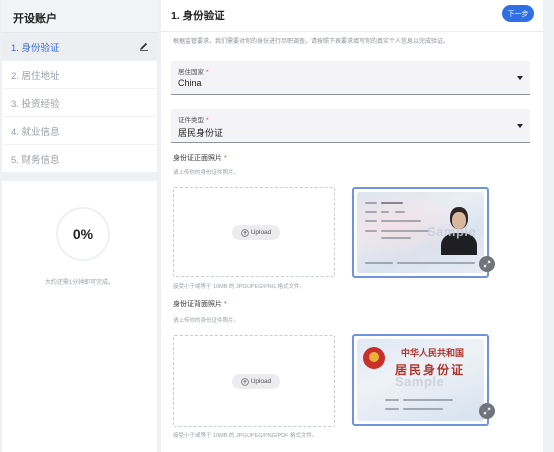 The height and width of the screenshot is (452, 554). I want to click on step-label: 5. 财务信息, so click(35, 160).